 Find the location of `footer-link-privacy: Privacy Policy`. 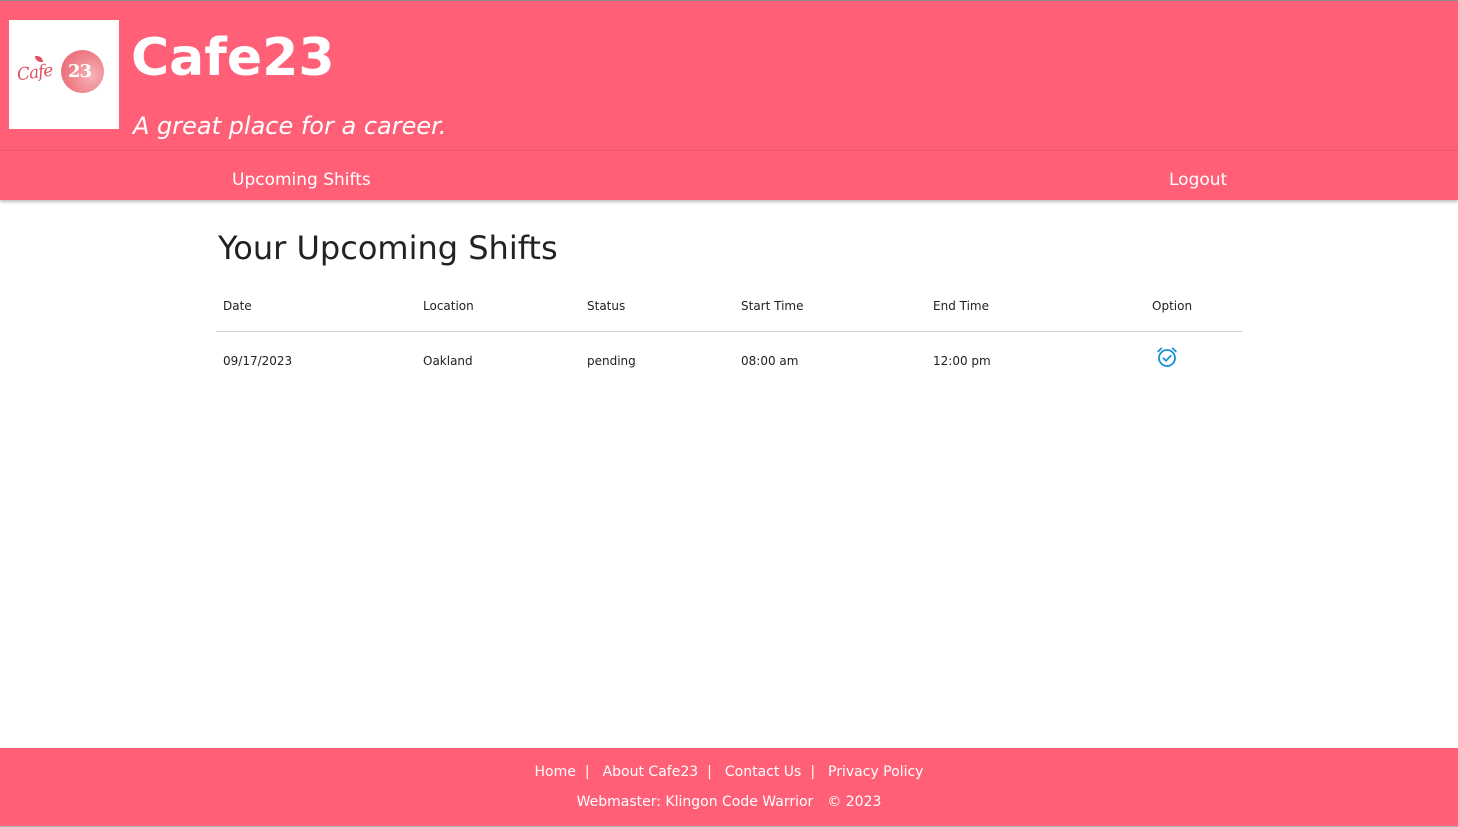

footer-link-privacy: Privacy Policy is located at coordinates (875, 772).